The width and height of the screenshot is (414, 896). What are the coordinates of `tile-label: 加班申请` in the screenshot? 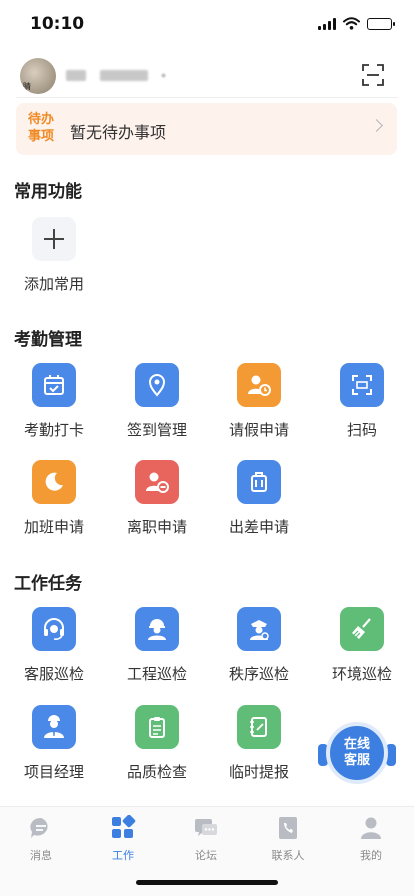 It's located at (53, 527).